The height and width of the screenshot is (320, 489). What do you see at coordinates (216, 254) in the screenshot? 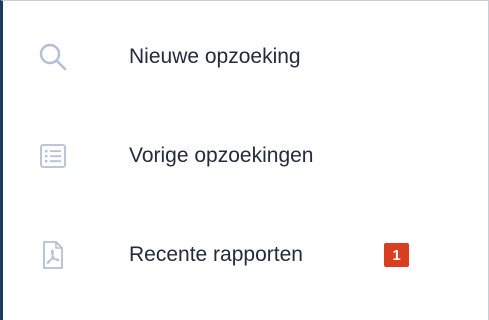
I see `menu-item-label: Recente rapporten` at bounding box center [216, 254].